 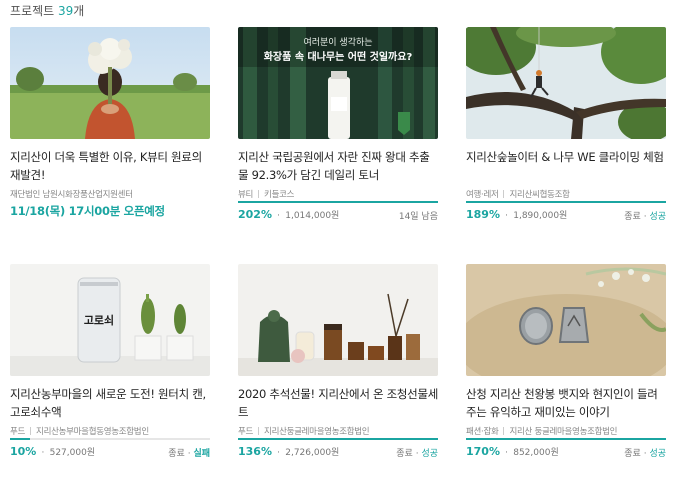 I want to click on funding-stats: 10% · 527,000원 종료 · 실패, so click(x=110, y=452).